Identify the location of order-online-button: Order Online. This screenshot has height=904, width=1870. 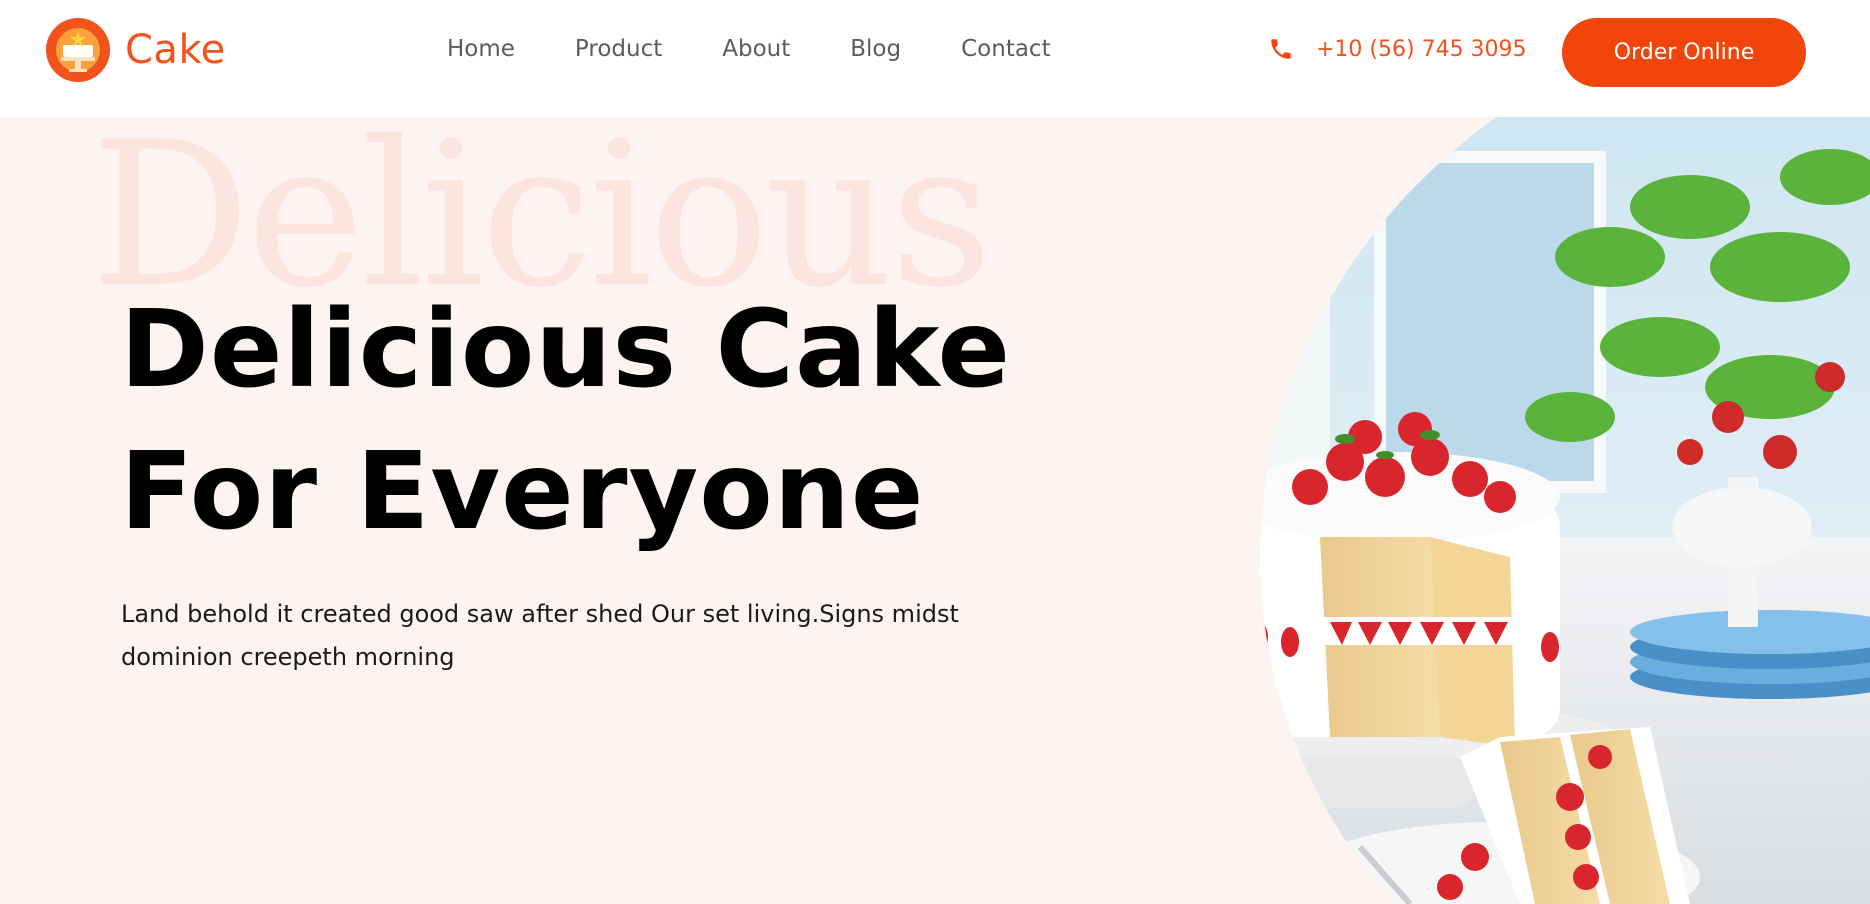
(1684, 52).